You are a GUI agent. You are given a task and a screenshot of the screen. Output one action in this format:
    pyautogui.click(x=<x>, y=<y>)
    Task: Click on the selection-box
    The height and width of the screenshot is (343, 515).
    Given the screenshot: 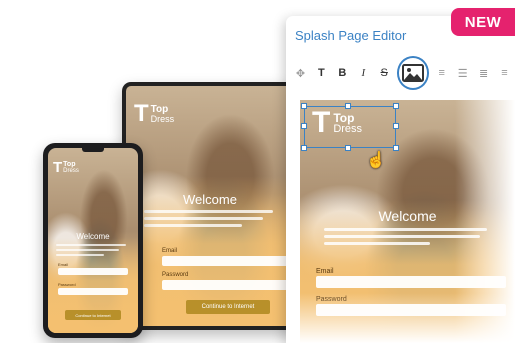 What is the action you would take?
    pyautogui.click(x=350, y=127)
    